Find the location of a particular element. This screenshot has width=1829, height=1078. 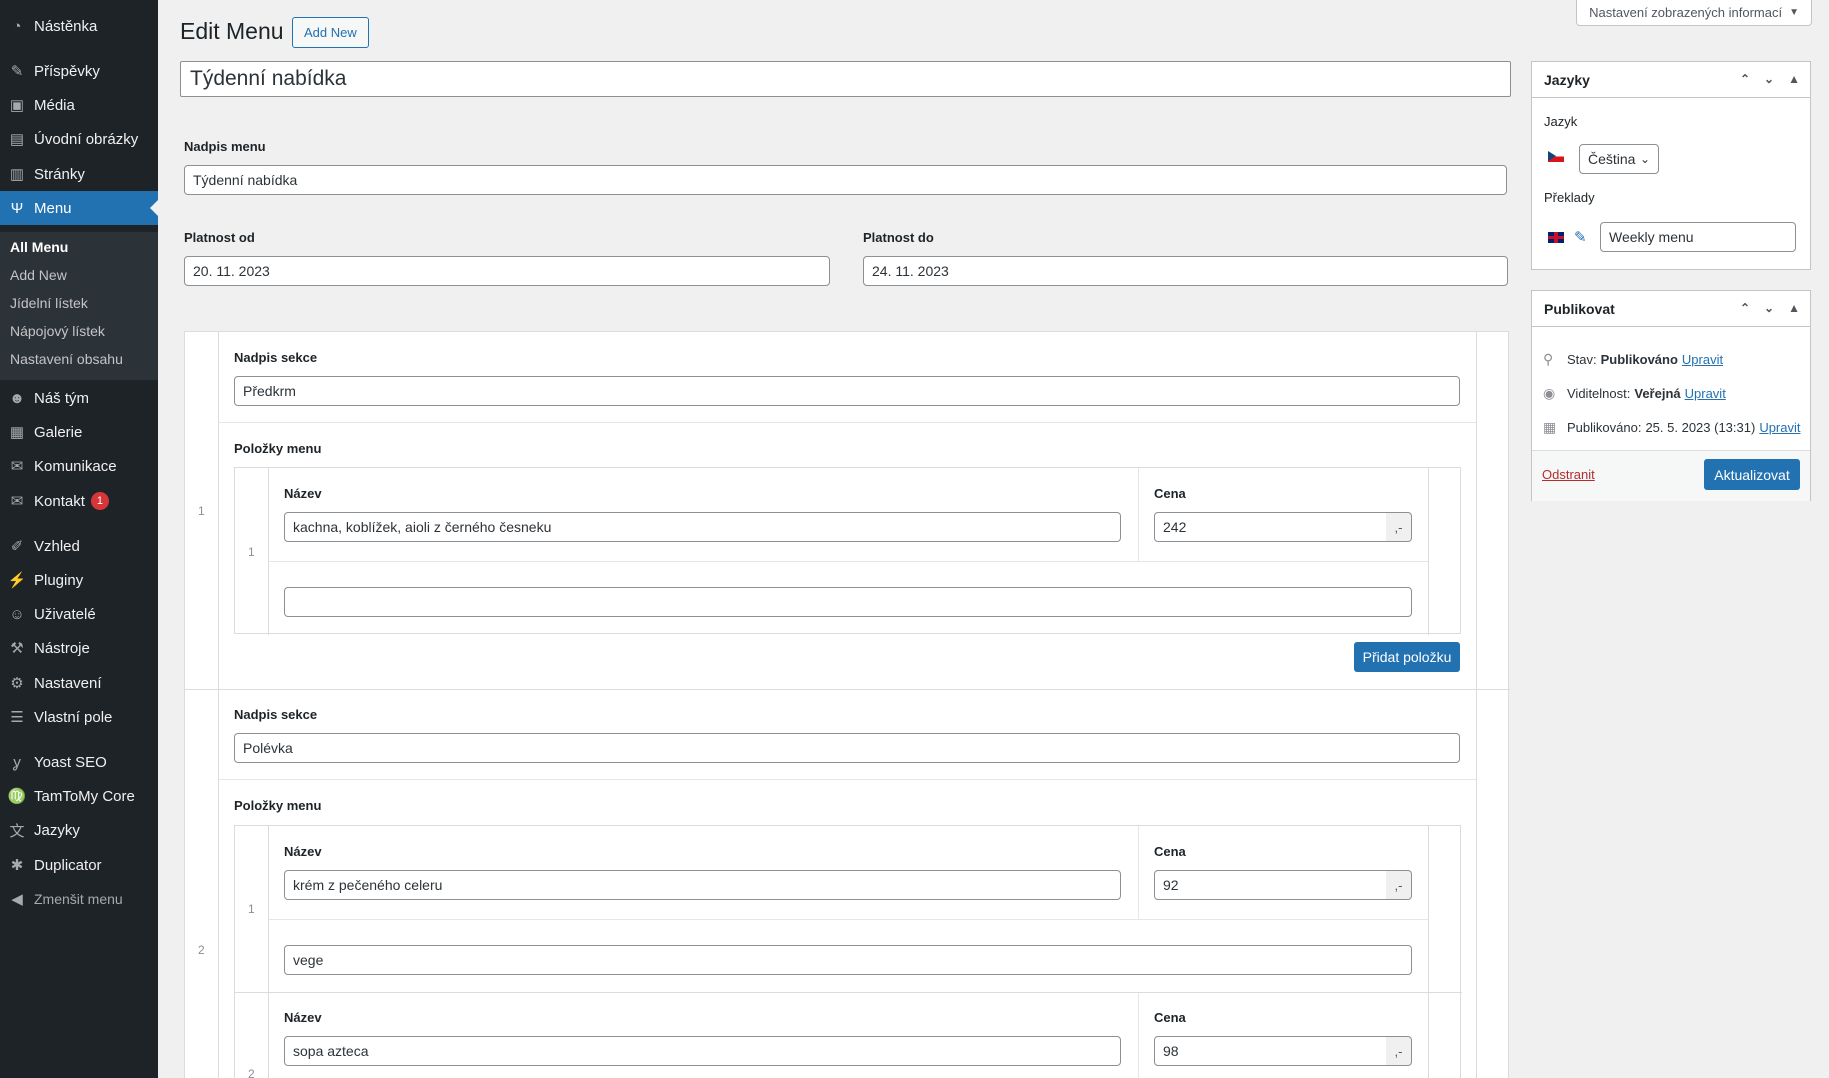

publish-visibility-row: ◉ Viditelnost: Veřejná Upravit is located at coordinates (1634, 393).